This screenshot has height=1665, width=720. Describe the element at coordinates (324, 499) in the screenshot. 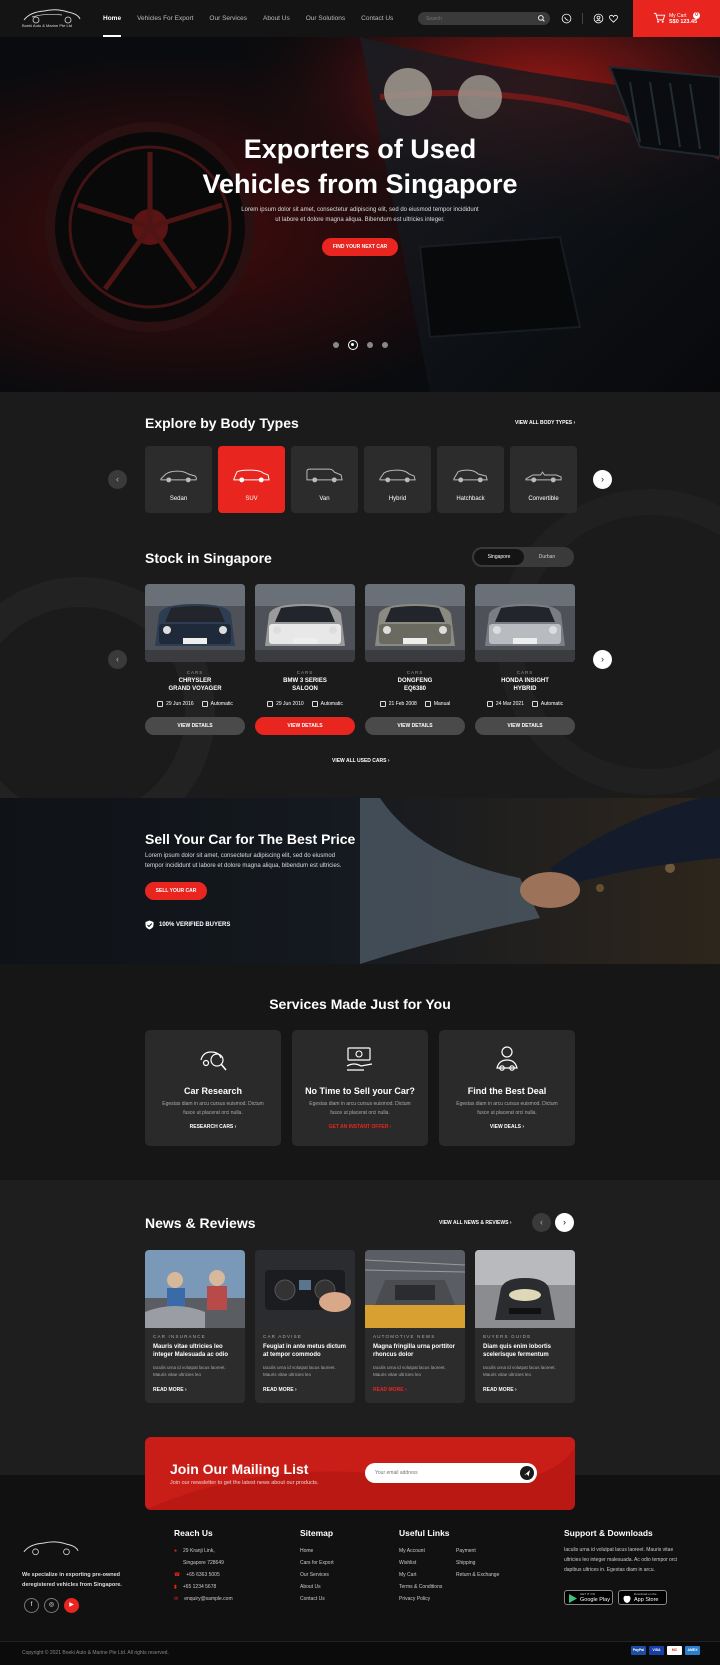

I see `body-type-label: Van` at that location.